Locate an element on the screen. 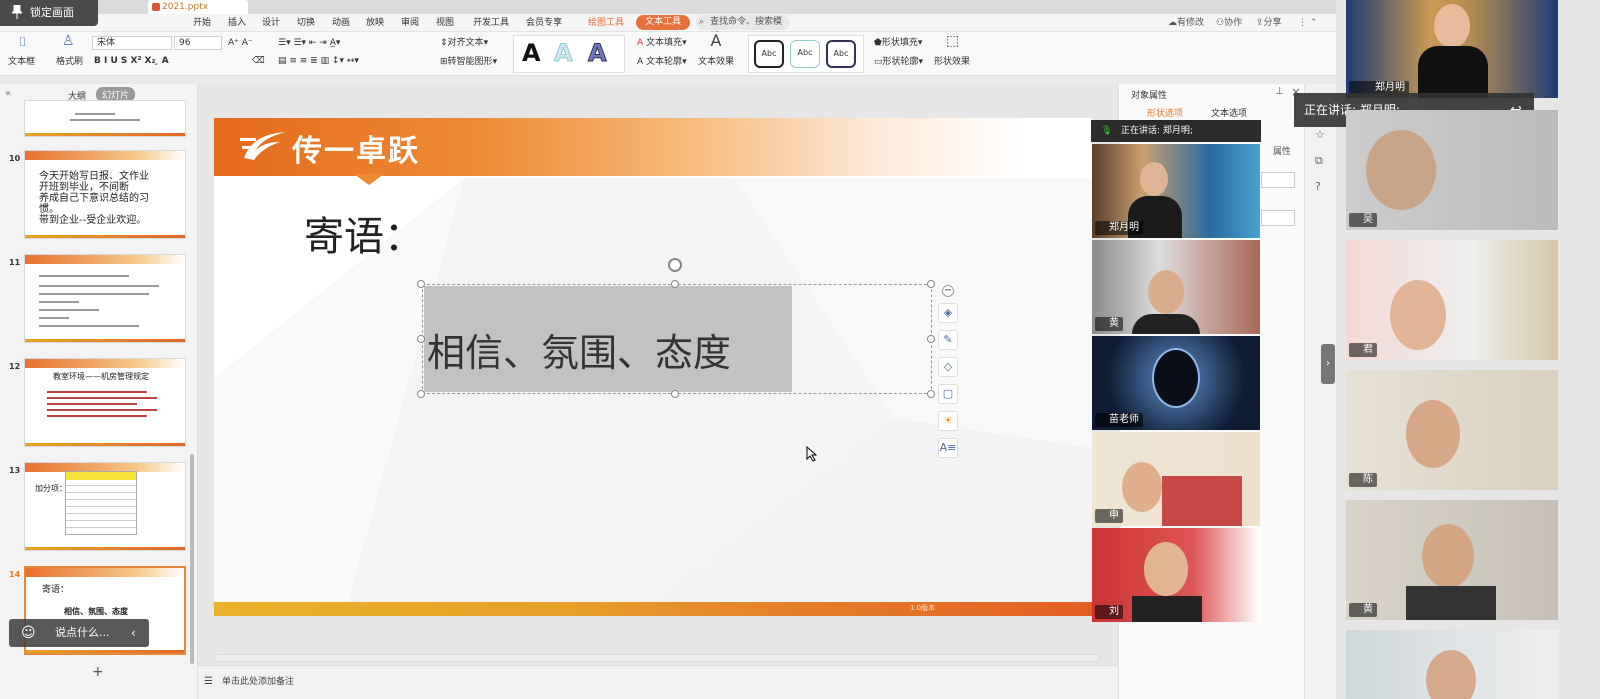 The image size is (1600, 699). notes-area: ☰ 单击此处添加备注 is located at coordinates (658, 682).